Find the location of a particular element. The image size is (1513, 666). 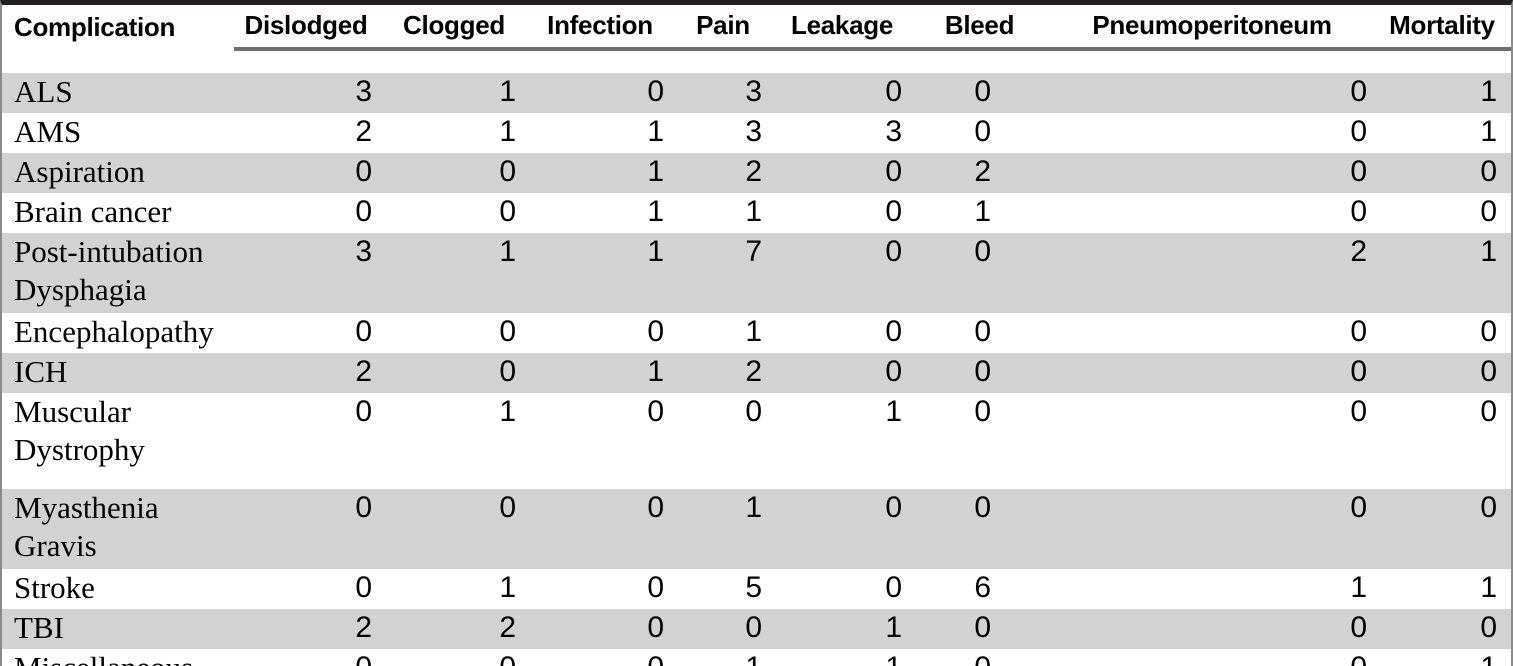

column-header-leakage: Leakage is located at coordinates (846, 28).